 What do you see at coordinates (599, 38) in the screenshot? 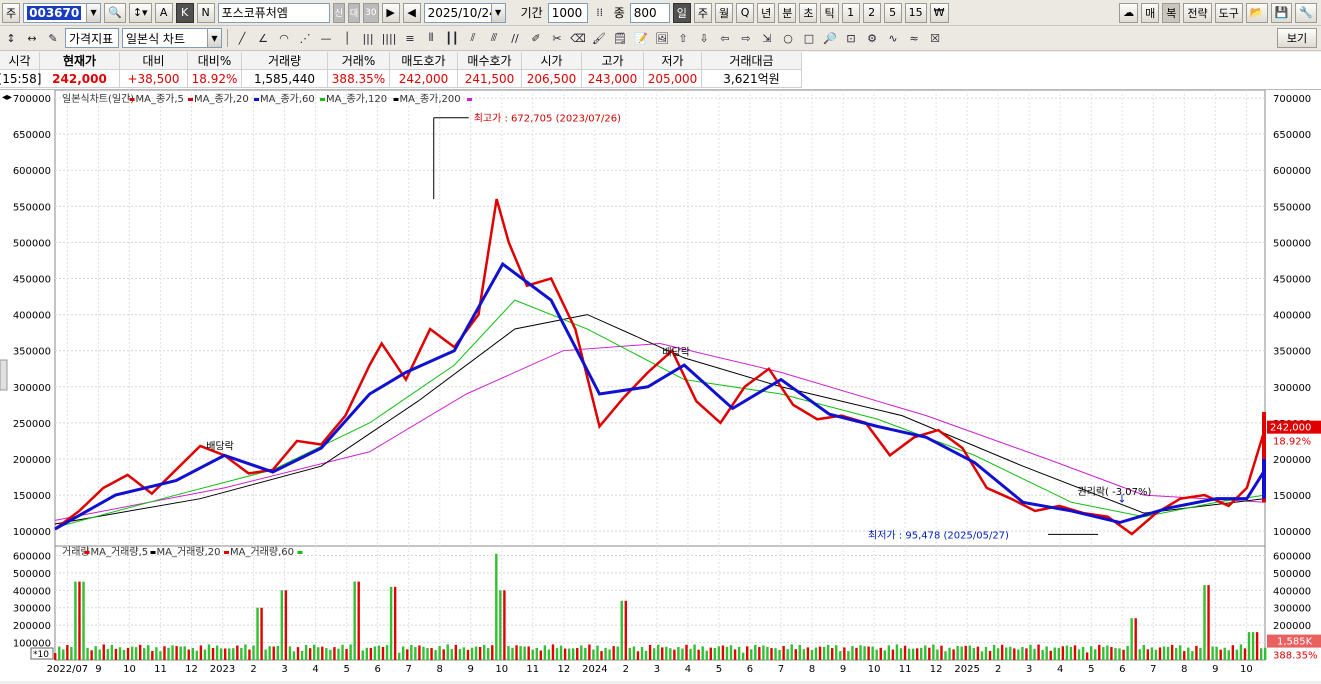
I see `paint-icon: 🖌` at bounding box center [599, 38].